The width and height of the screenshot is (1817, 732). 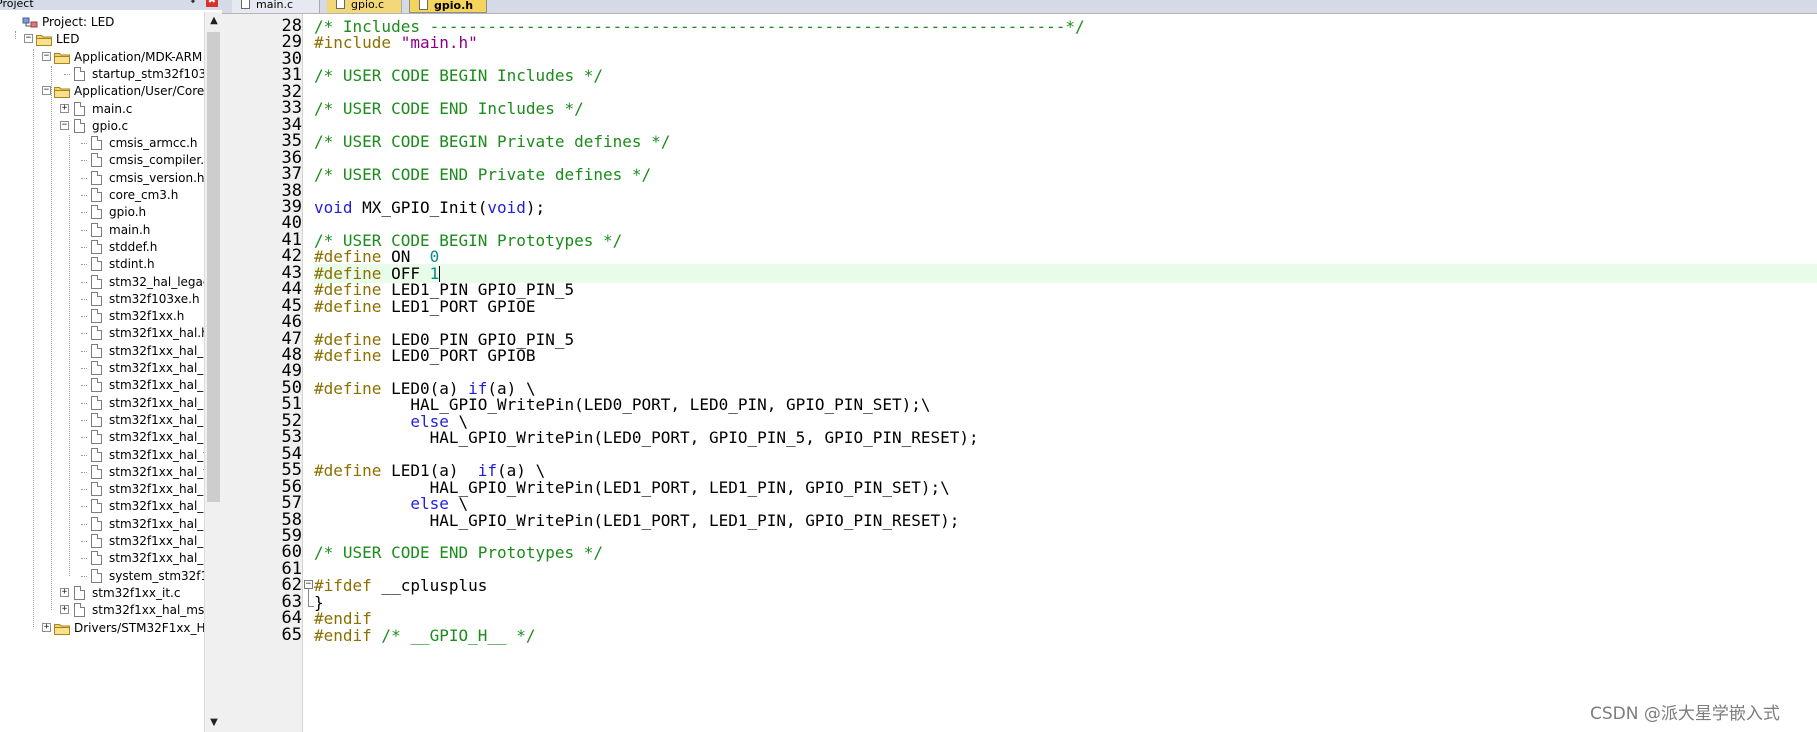 What do you see at coordinates (30, 21) in the screenshot?
I see `project-icon` at bounding box center [30, 21].